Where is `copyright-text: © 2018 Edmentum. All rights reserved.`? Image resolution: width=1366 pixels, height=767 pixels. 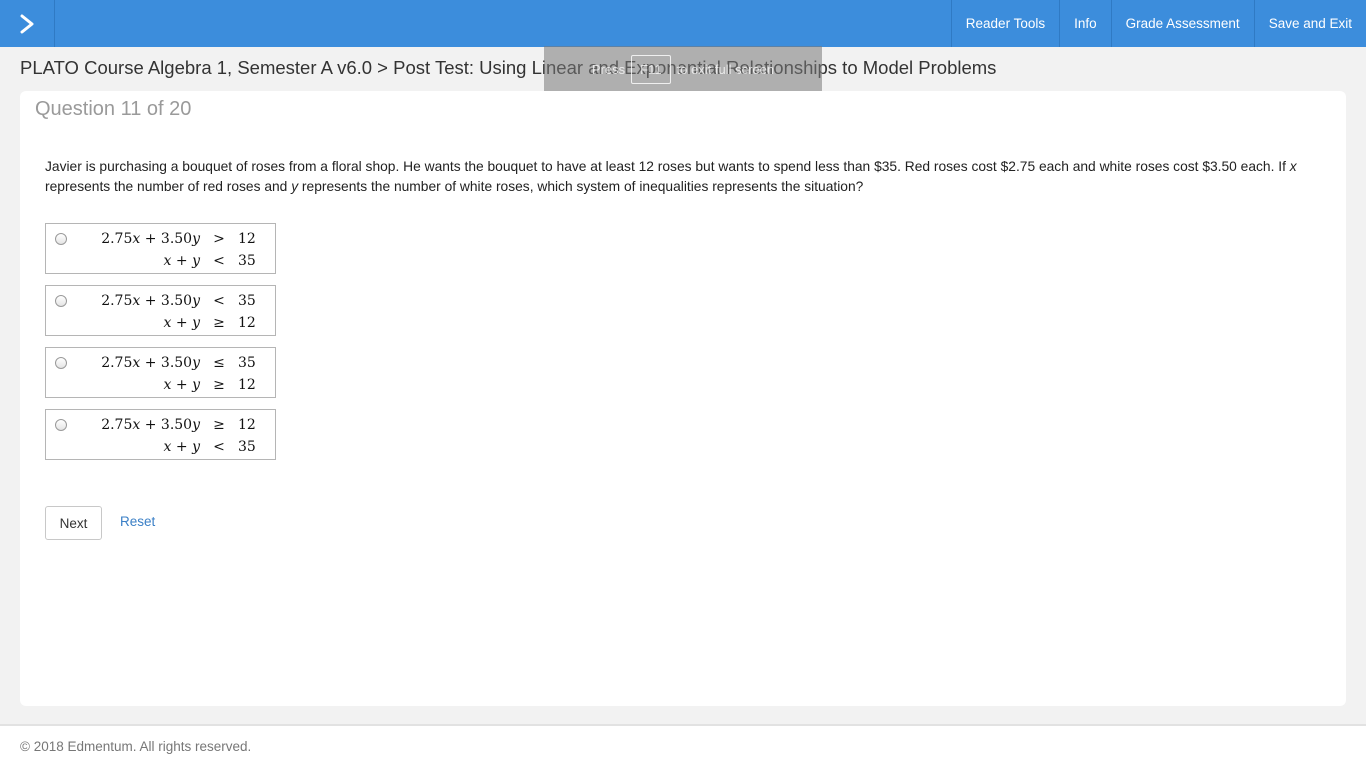
copyright-text: © 2018 Edmentum. All rights reserved. is located at coordinates (136, 746).